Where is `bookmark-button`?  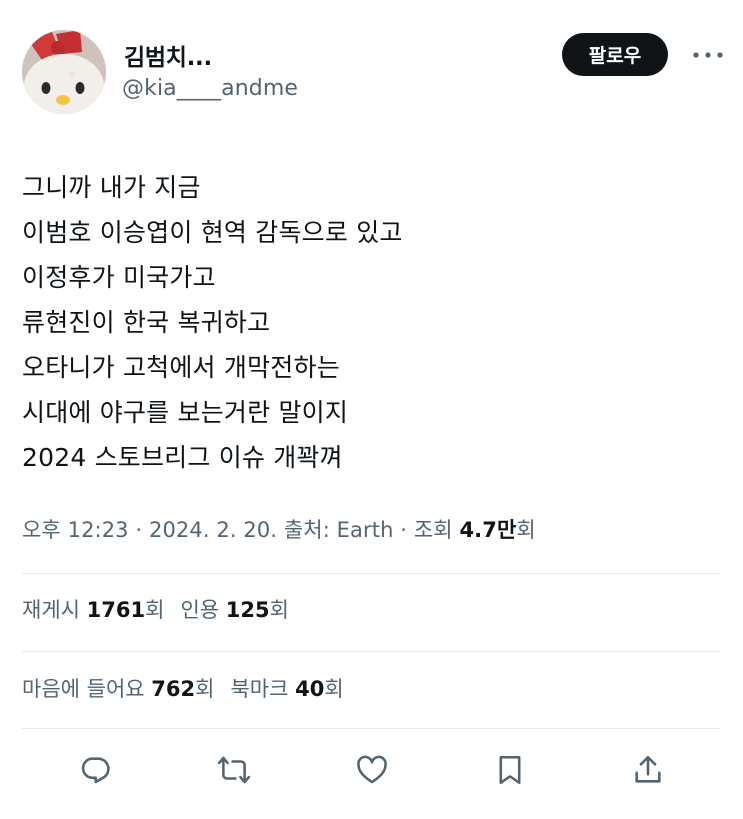 bookmark-button is located at coordinates (510, 770).